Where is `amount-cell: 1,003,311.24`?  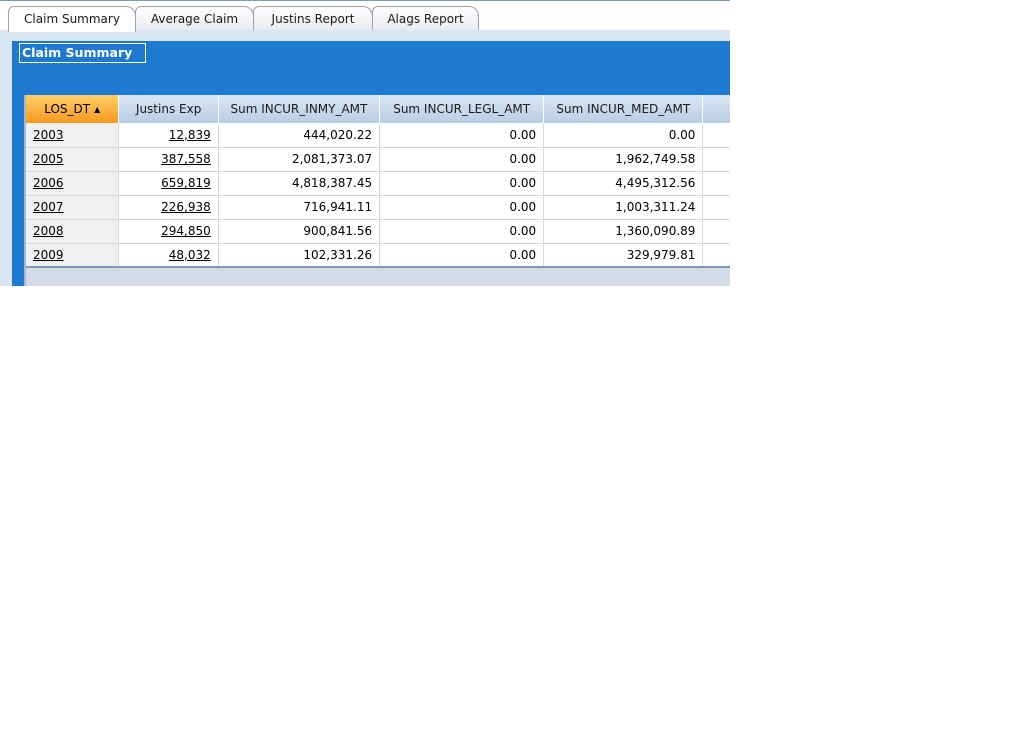 amount-cell: 1,003,311.24 is located at coordinates (623, 207).